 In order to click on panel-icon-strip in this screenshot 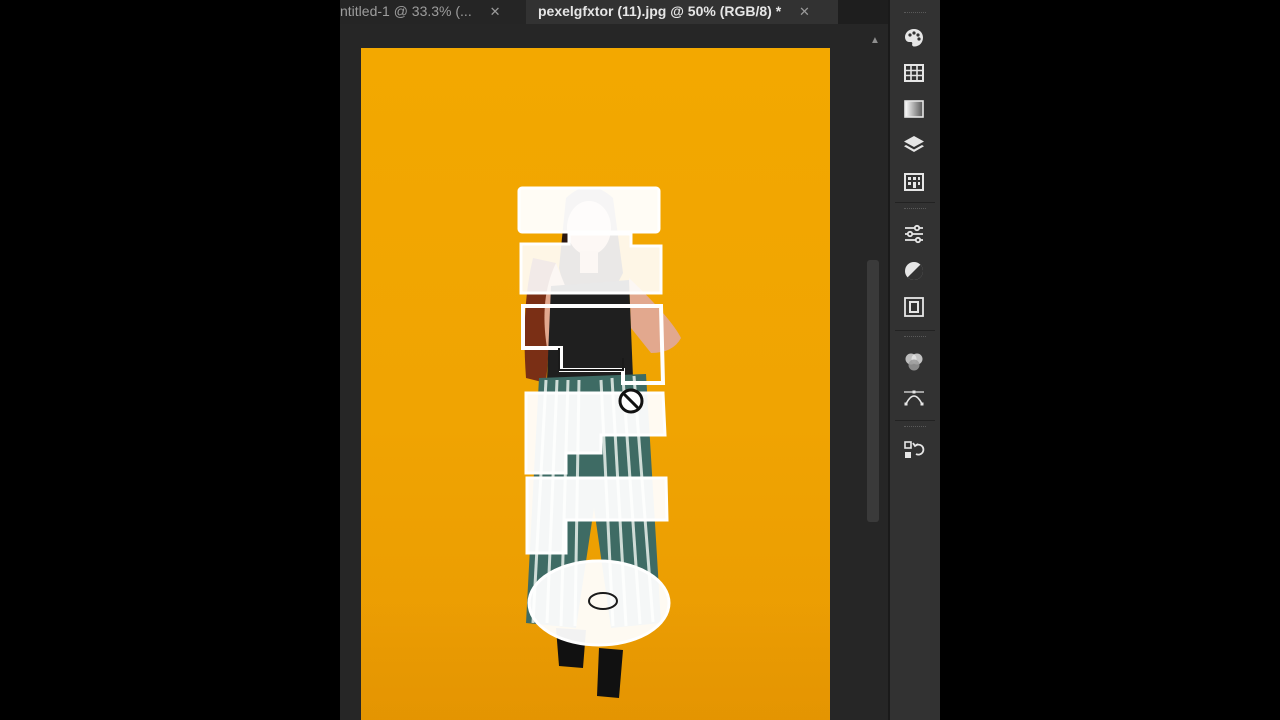, I will do `click(915, 360)`.